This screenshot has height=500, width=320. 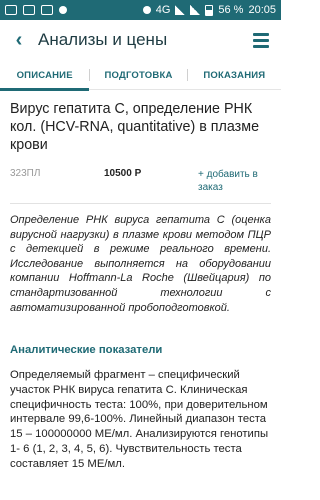 What do you see at coordinates (123, 173) in the screenshot?
I see `test-price: 10500 Р` at bounding box center [123, 173].